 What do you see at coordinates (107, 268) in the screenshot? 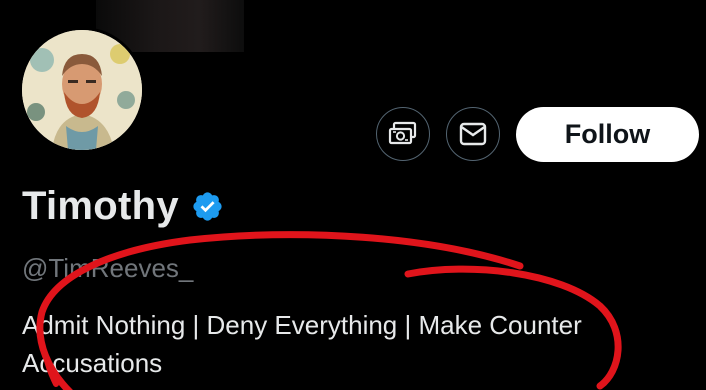
I see `profile-handle: @TimReeves_` at bounding box center [107, 268].